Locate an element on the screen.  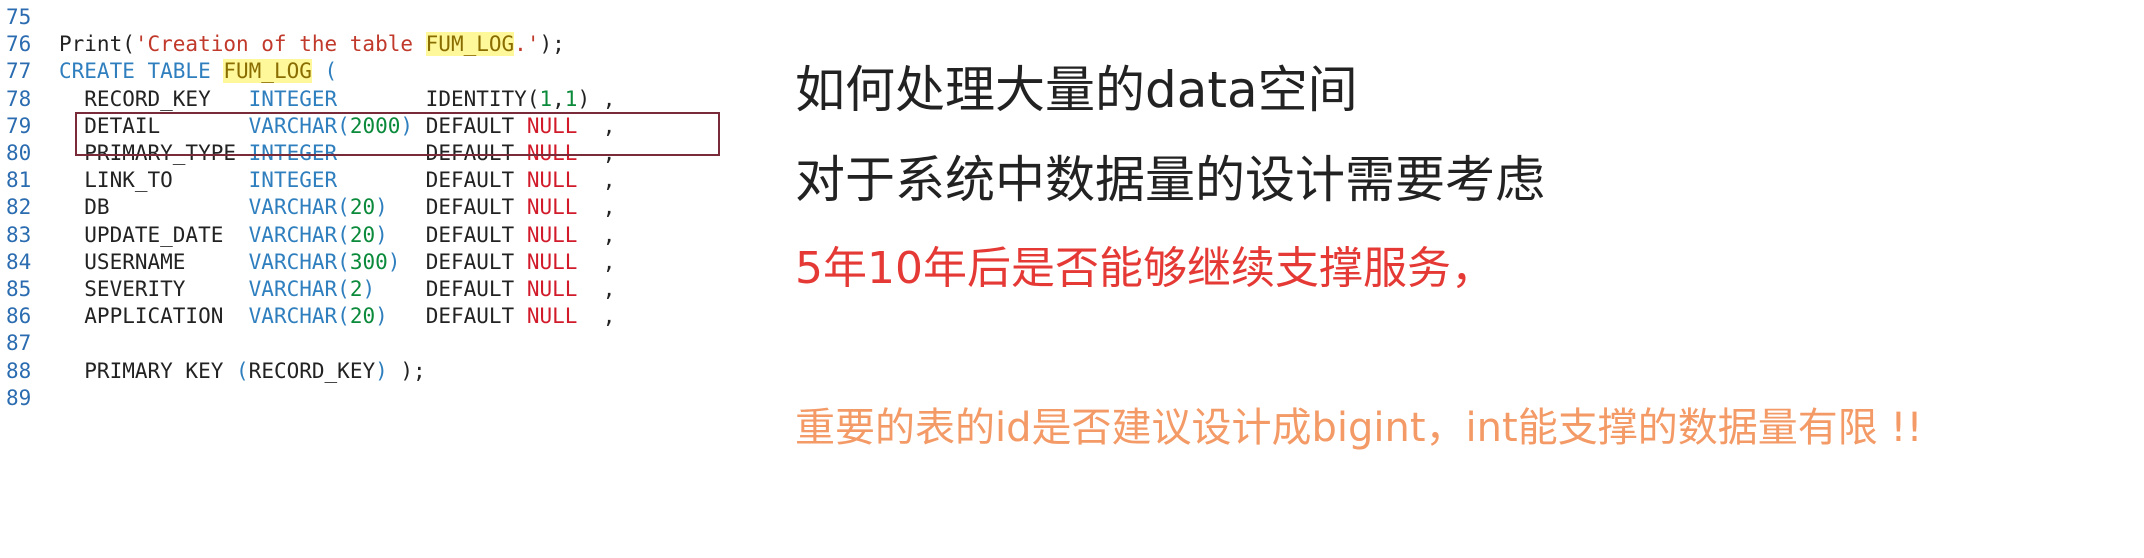
code-token: ) , is located at coordinates (596, 98).